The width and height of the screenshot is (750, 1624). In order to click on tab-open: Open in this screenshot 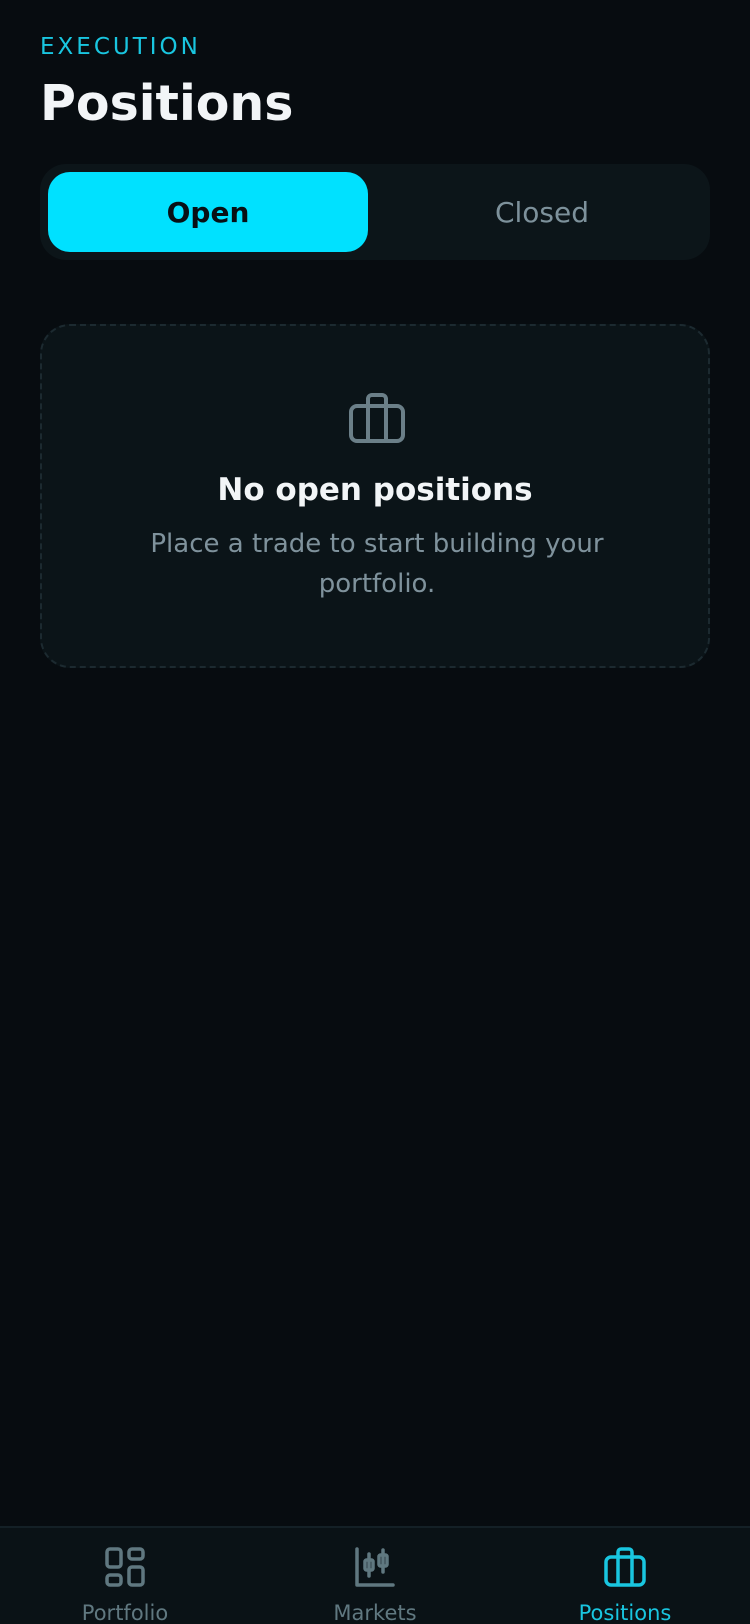, I will do `click(208, 212)`.